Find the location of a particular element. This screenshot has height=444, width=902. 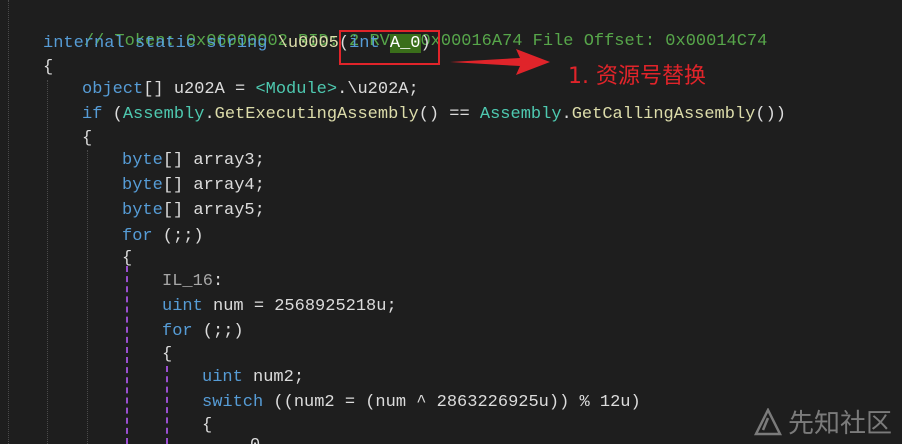

code-line-uint-num: uint num = 2568925218u; is located at coordinates (279, 307).